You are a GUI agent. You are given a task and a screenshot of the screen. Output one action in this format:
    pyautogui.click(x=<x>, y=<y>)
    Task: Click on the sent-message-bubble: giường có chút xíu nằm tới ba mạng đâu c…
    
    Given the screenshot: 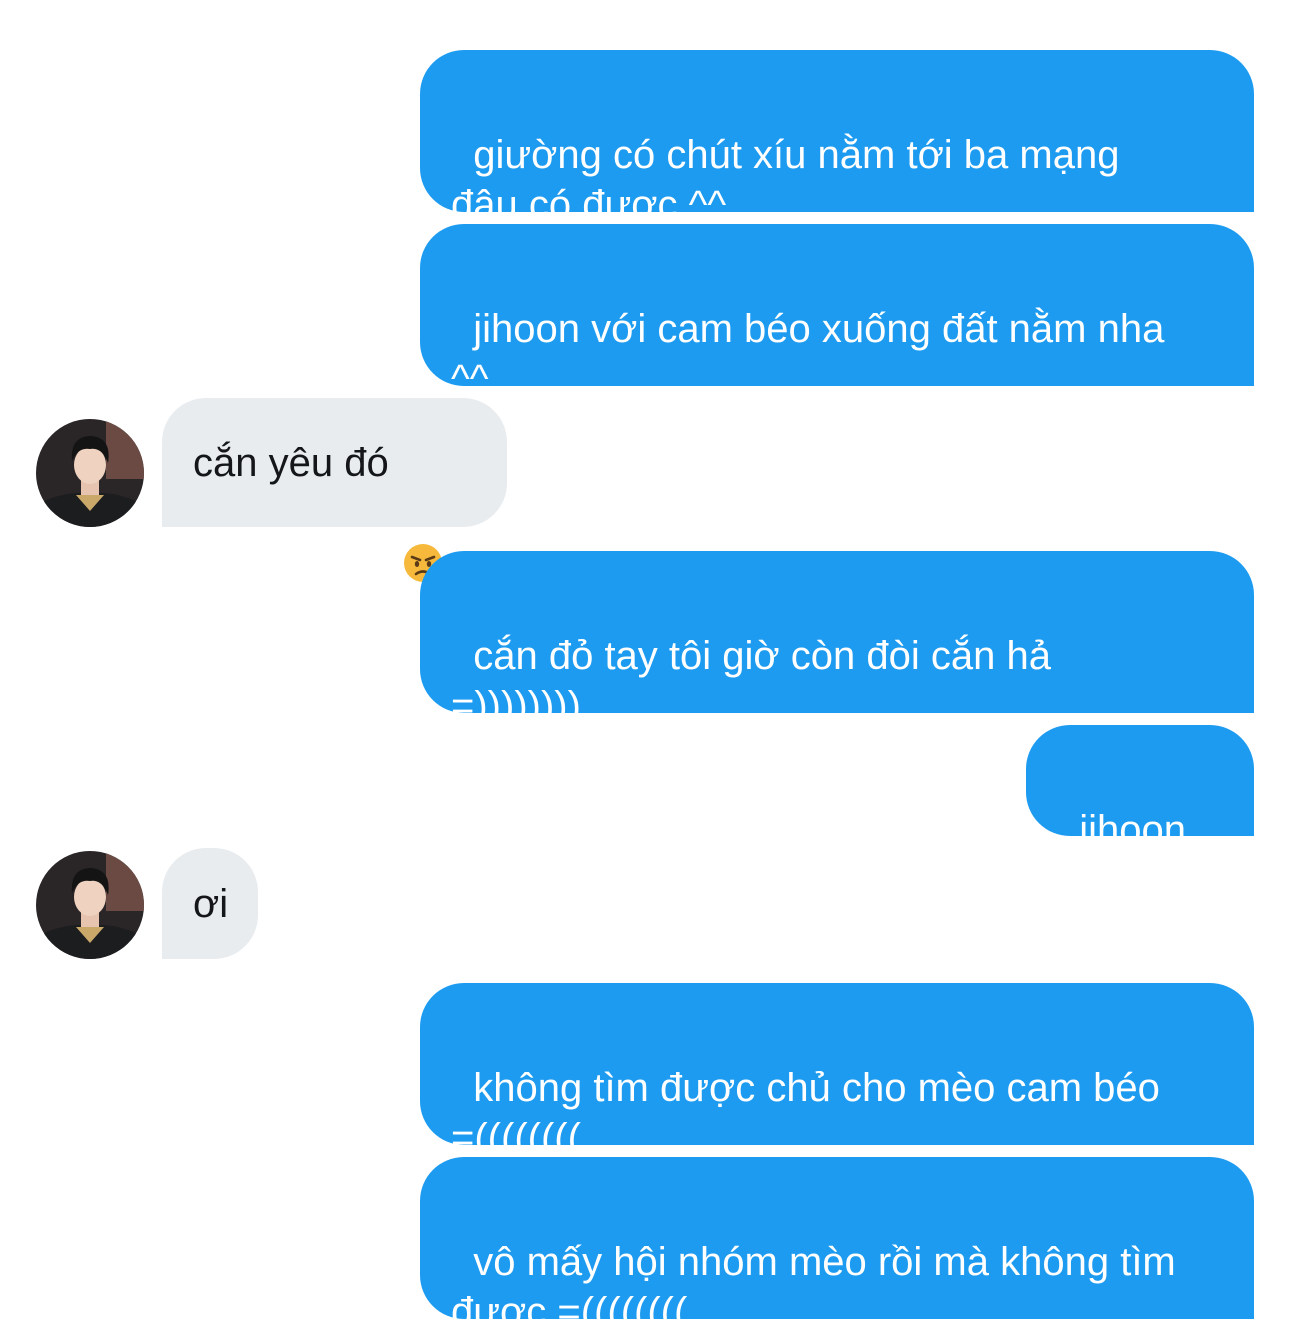 What is the action you would take?
    pyautogui.click(x=837, y=138)
    